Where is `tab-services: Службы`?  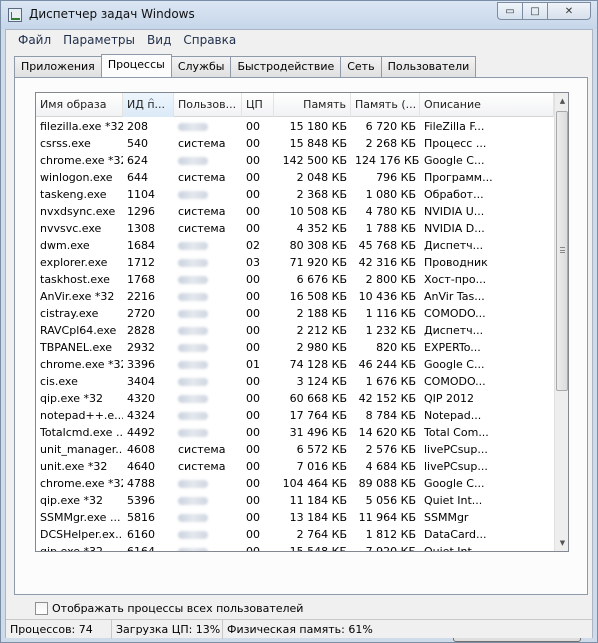 tab-services: Службы is located at coordinates (201, 66).